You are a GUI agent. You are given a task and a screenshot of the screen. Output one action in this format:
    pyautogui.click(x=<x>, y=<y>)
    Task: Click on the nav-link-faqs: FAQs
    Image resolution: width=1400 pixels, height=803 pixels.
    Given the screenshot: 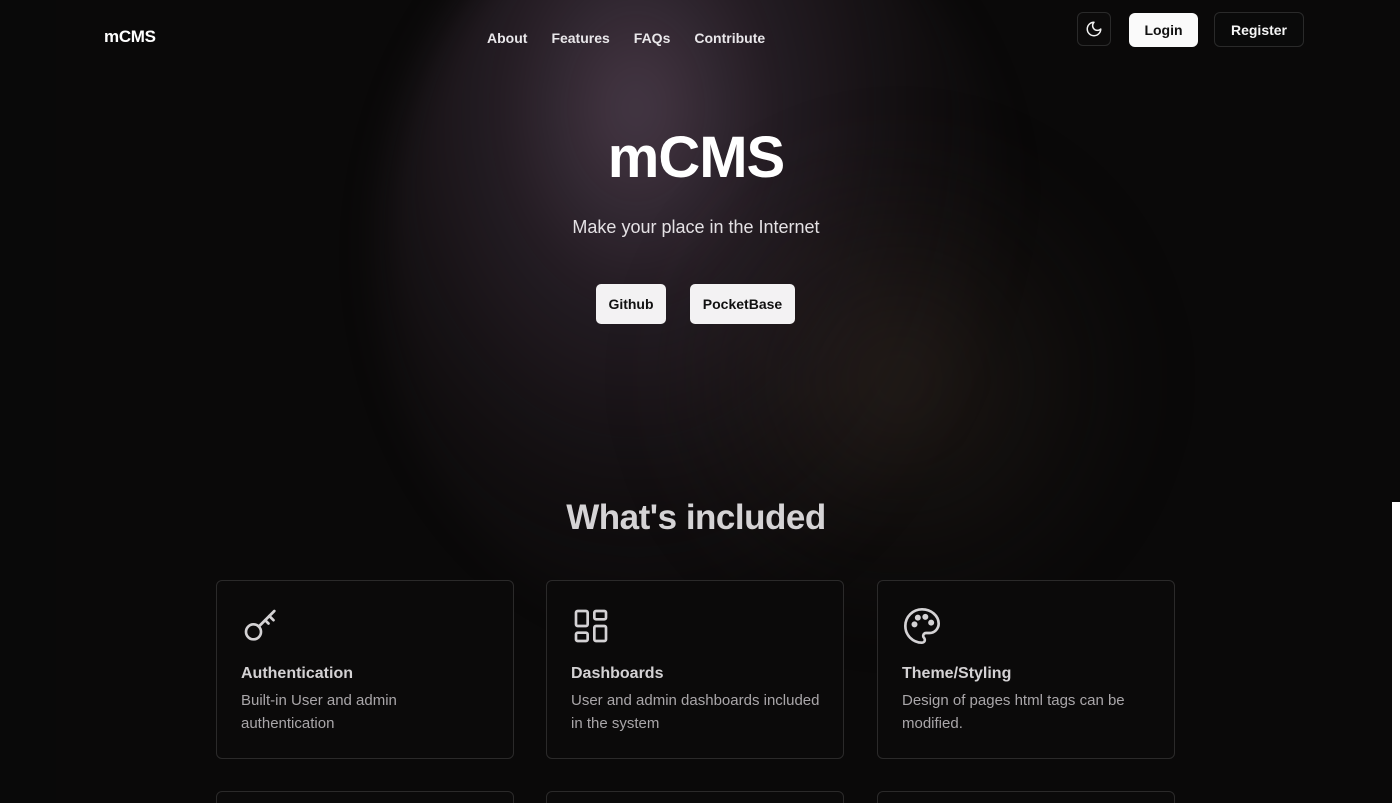 What is the action you would take?
    pyautogui.click(x=652, y=38)
    